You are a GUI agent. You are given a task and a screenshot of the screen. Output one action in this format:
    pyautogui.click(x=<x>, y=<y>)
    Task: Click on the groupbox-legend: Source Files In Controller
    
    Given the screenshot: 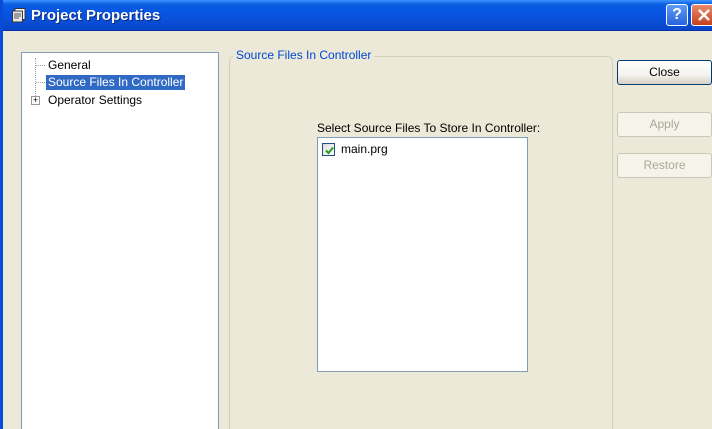 What is the action you would take?
    pyautogui.click(x=304, y=55)
    